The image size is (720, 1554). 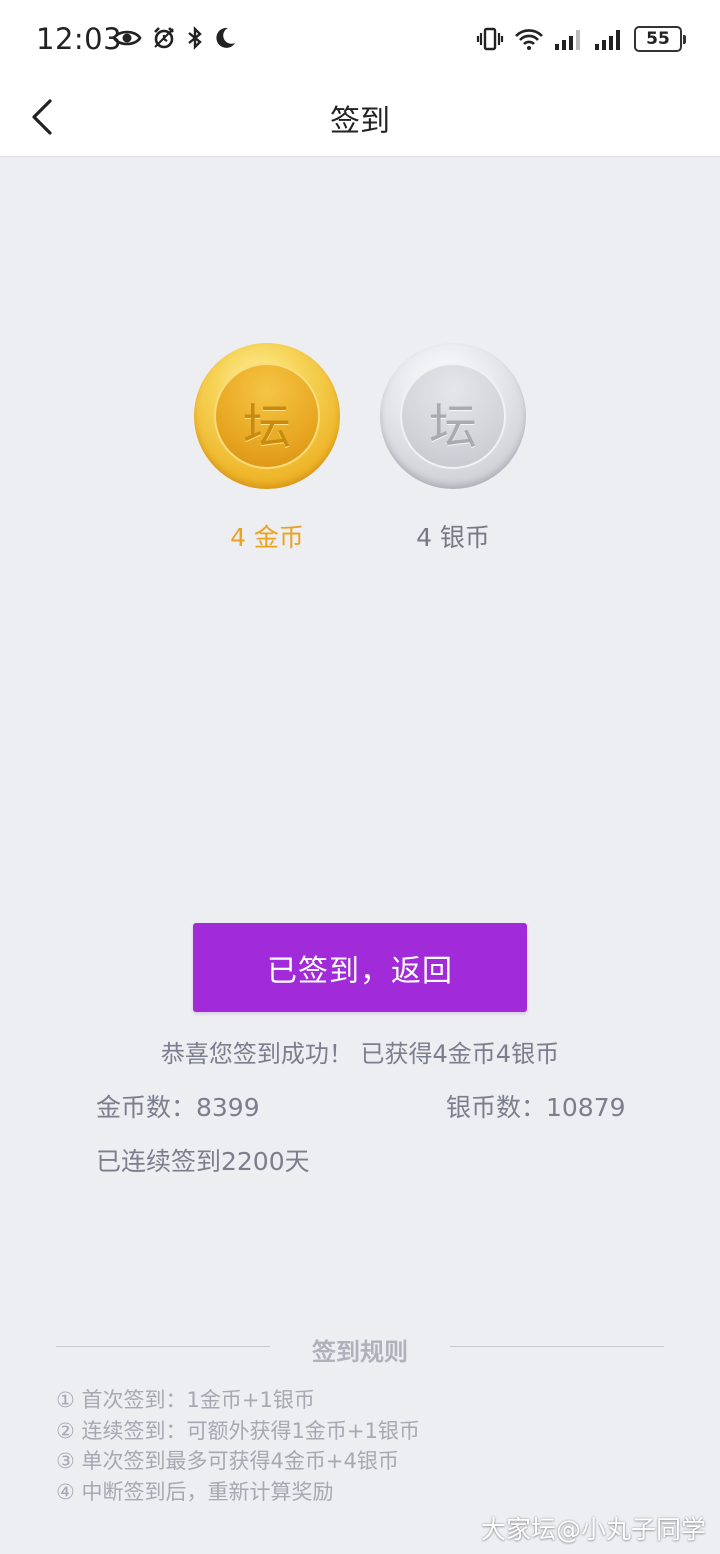 I want to click on nav-bar: 签到, so click(x=360, y=118).